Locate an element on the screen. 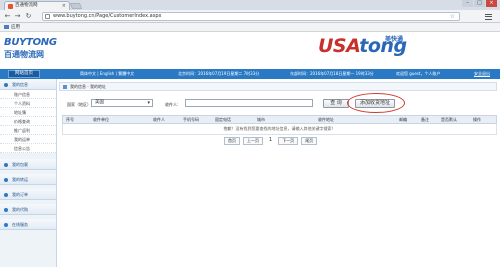 The height and width of the screenshot is (267, 500). language-switcher: 简体中文 | English | 繁體中文 is located at coordinates (107, 74).